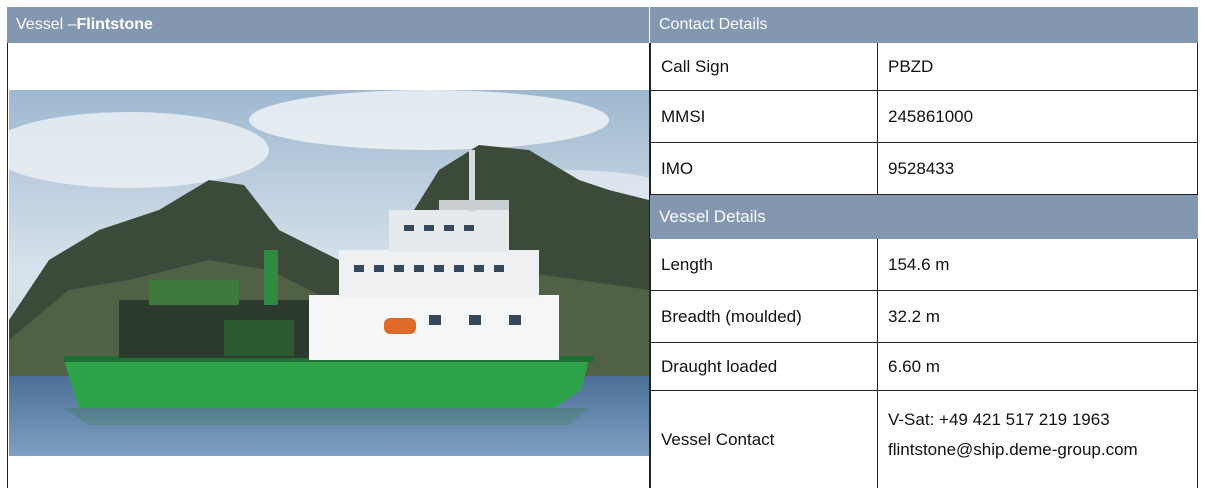 Image resolution: width=1205 pixels, height=488 pixels. What do you see at coordinates (1038, 67) in the screenshot?
I see `call-sign-value: PBZD` at bounding box center [1038, 67].